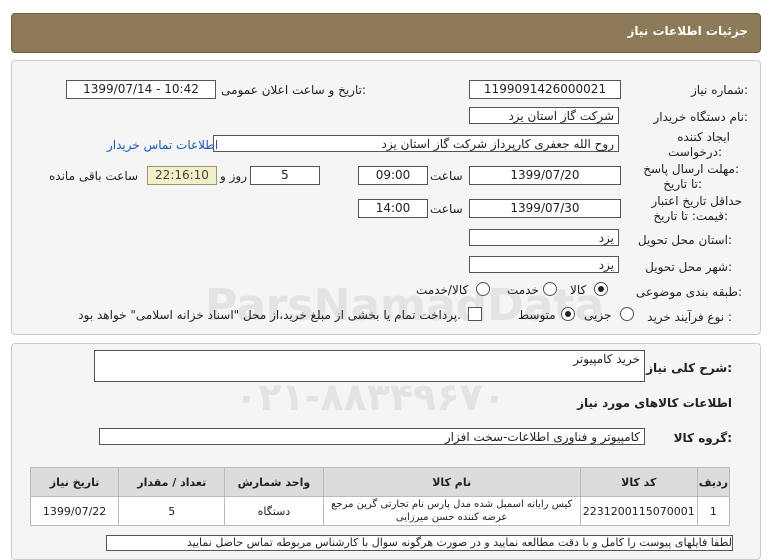  I want to click on table-header-name: نام کالا, so click(451, 482).